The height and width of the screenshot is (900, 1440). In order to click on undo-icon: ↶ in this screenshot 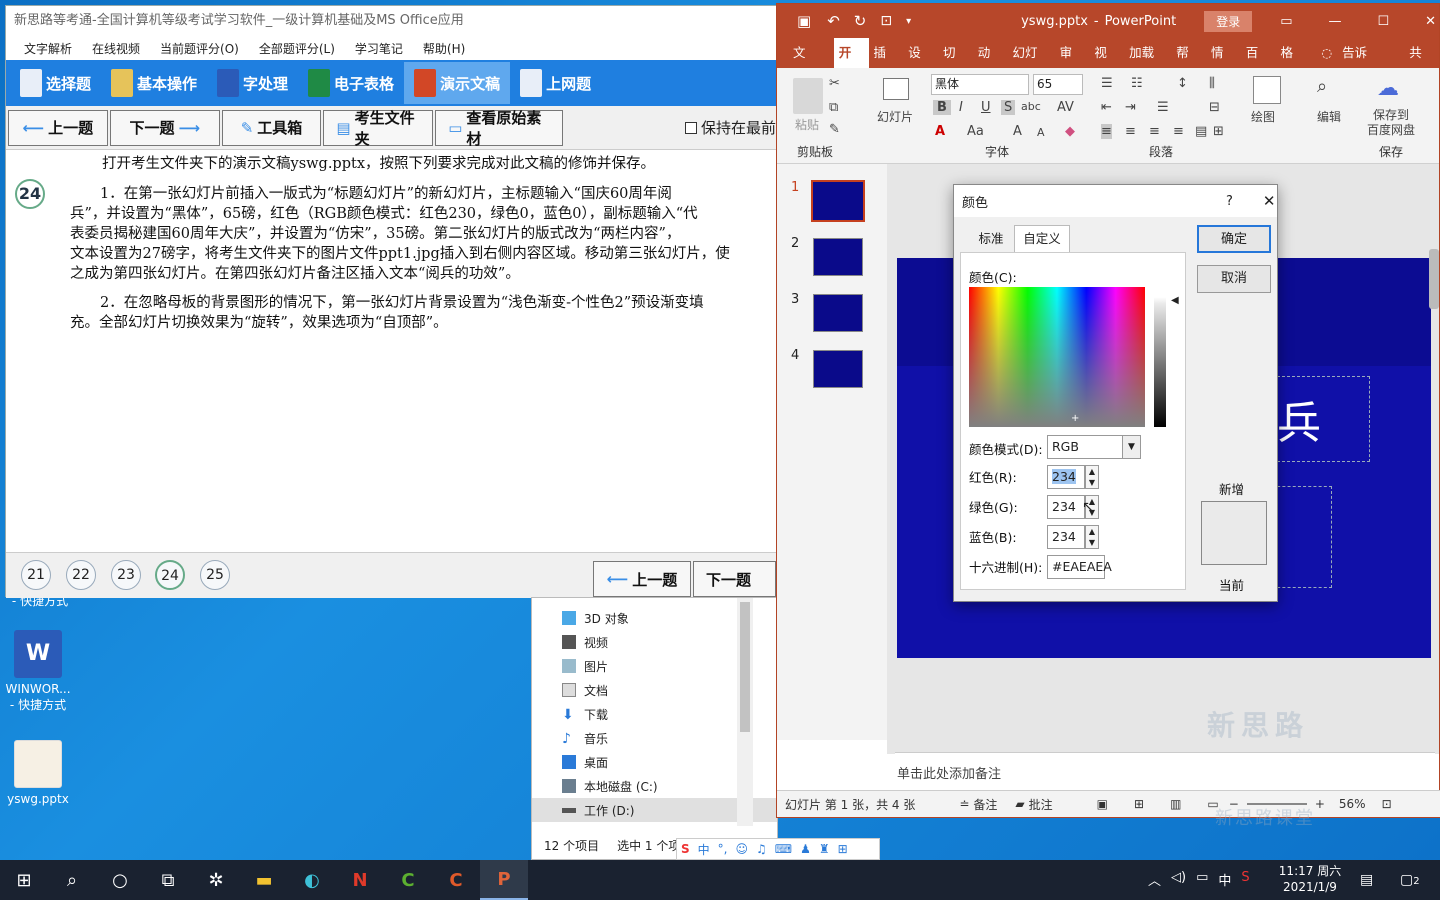, I will do `click(833, 21)`.